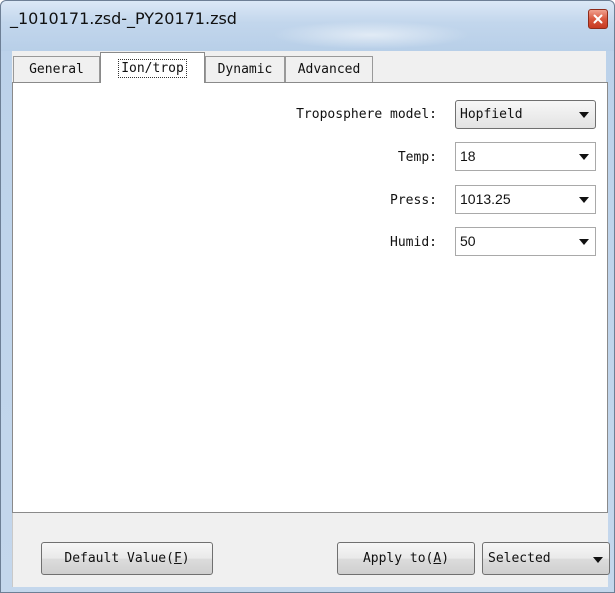 The width and height of the screenshot is (615, 593). Describe the element at coordinates (307, 26) in the screenshot. I see `title-bar: _1010171.zsd-_PY20171.zsd` at that location.